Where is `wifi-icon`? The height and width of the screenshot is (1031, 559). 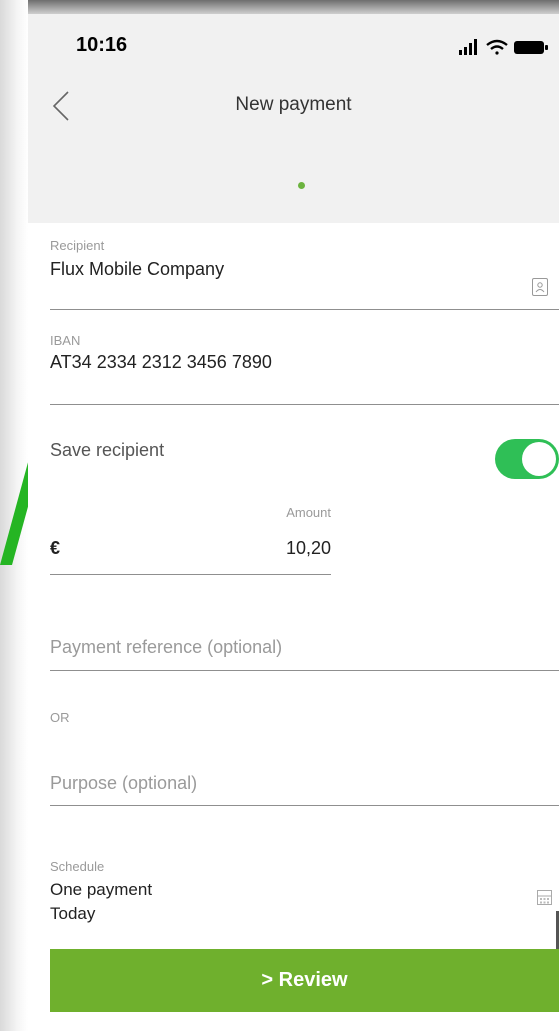 wifi-icon is located at coordinates (497, 47).